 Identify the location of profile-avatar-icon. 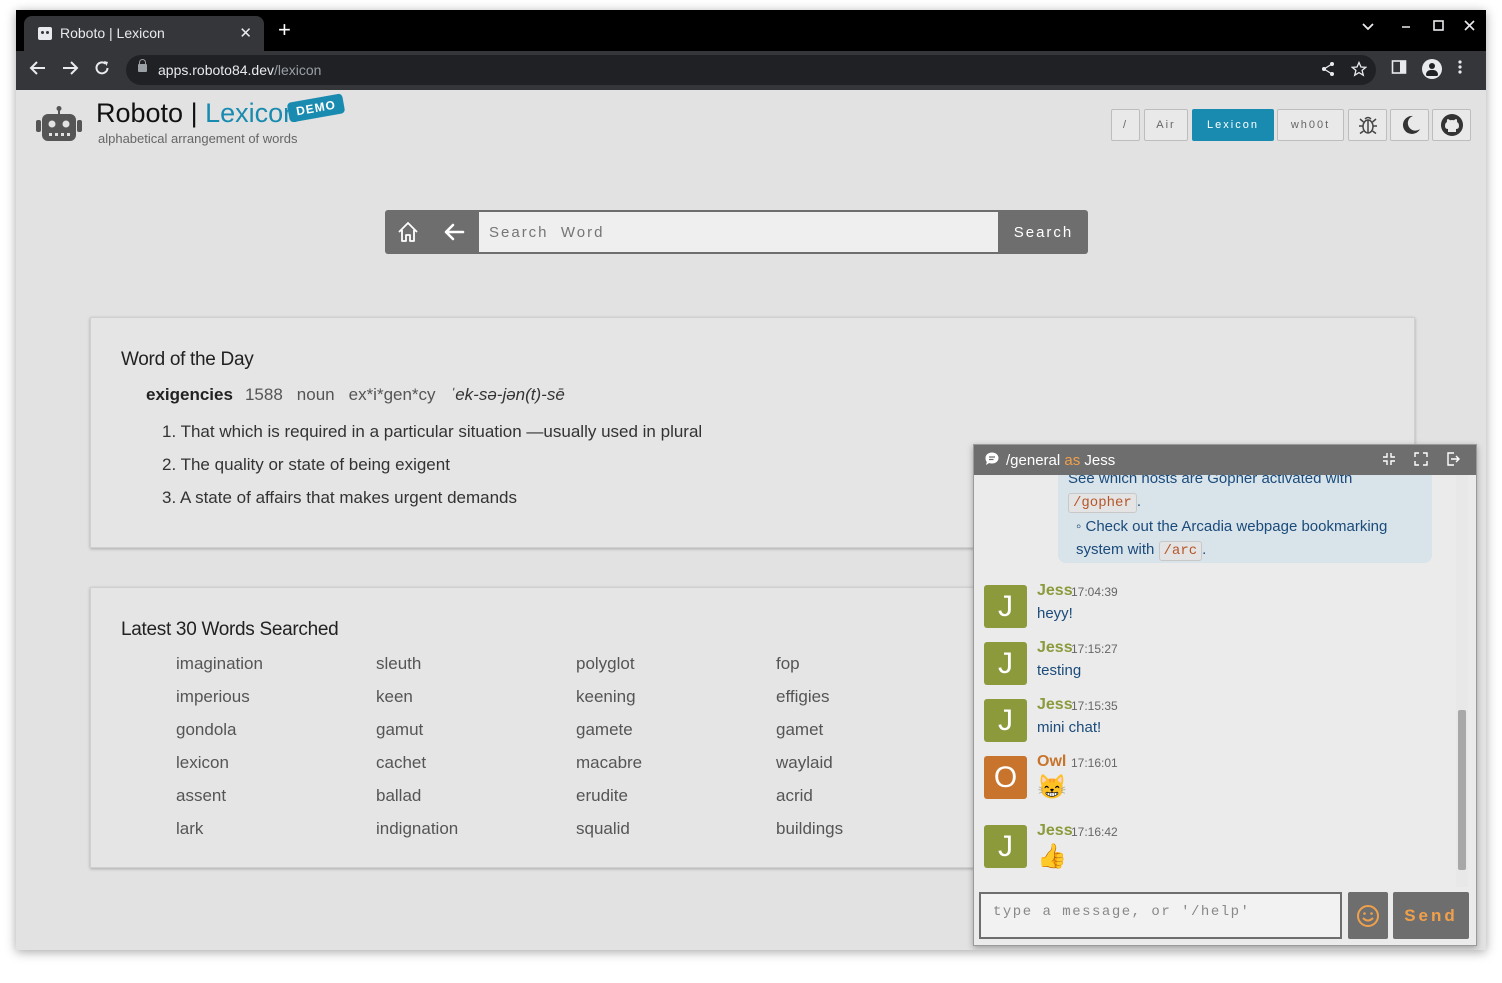
(1432, 69).